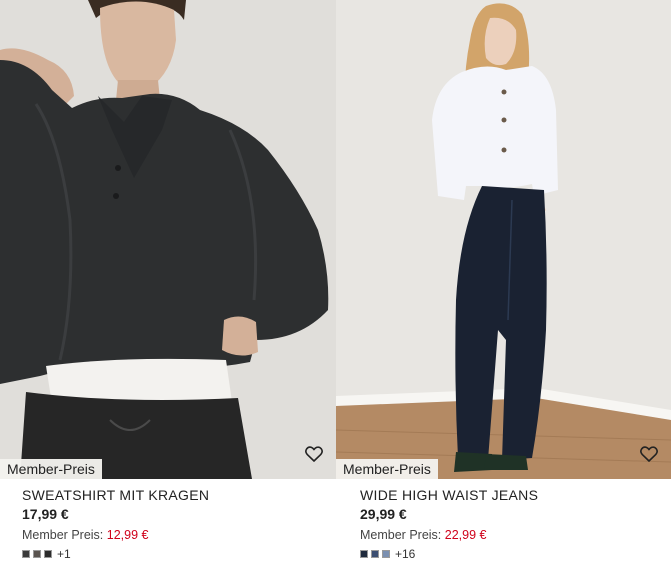 This screenshot has height=577, width=671. I want to click on product-title: SWEATSHIRT MIT KRAGEN, so click(175, 495).